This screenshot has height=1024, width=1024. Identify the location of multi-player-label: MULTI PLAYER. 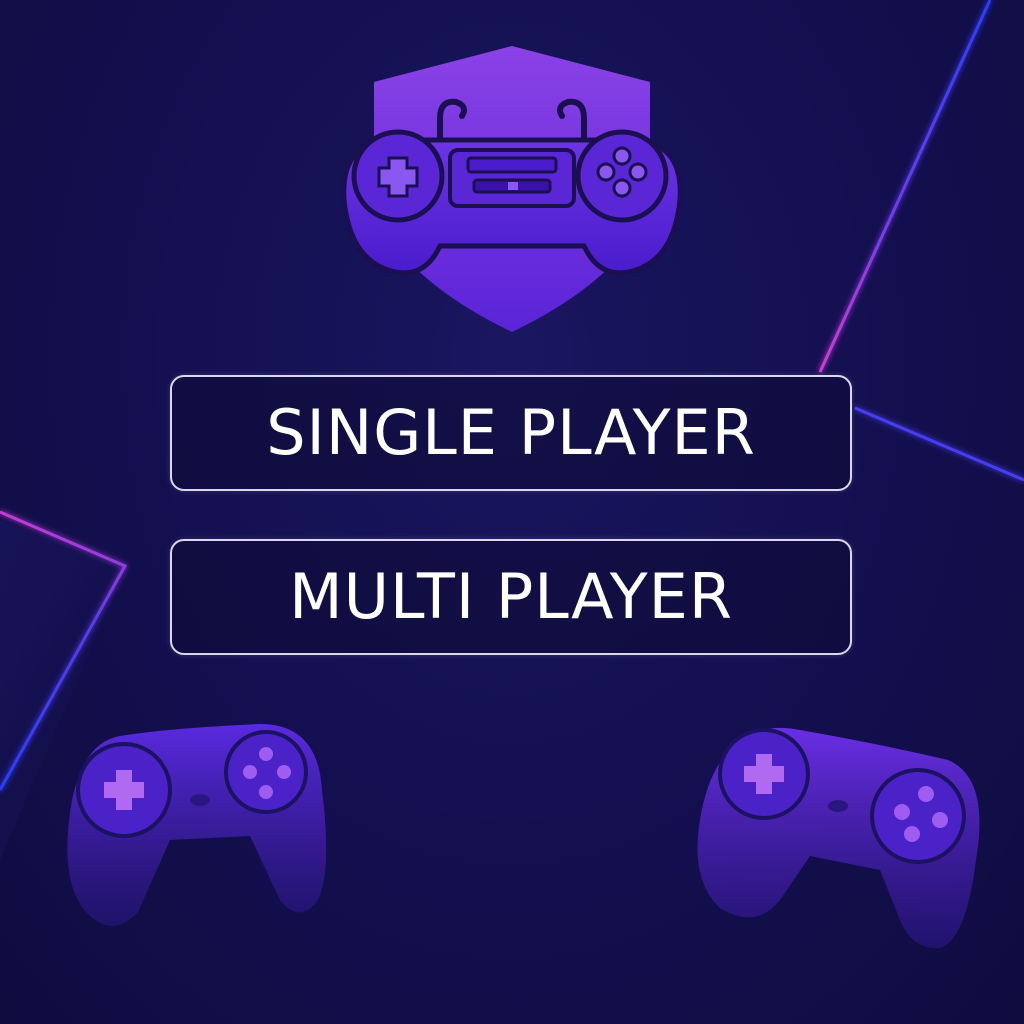
(511, 596).